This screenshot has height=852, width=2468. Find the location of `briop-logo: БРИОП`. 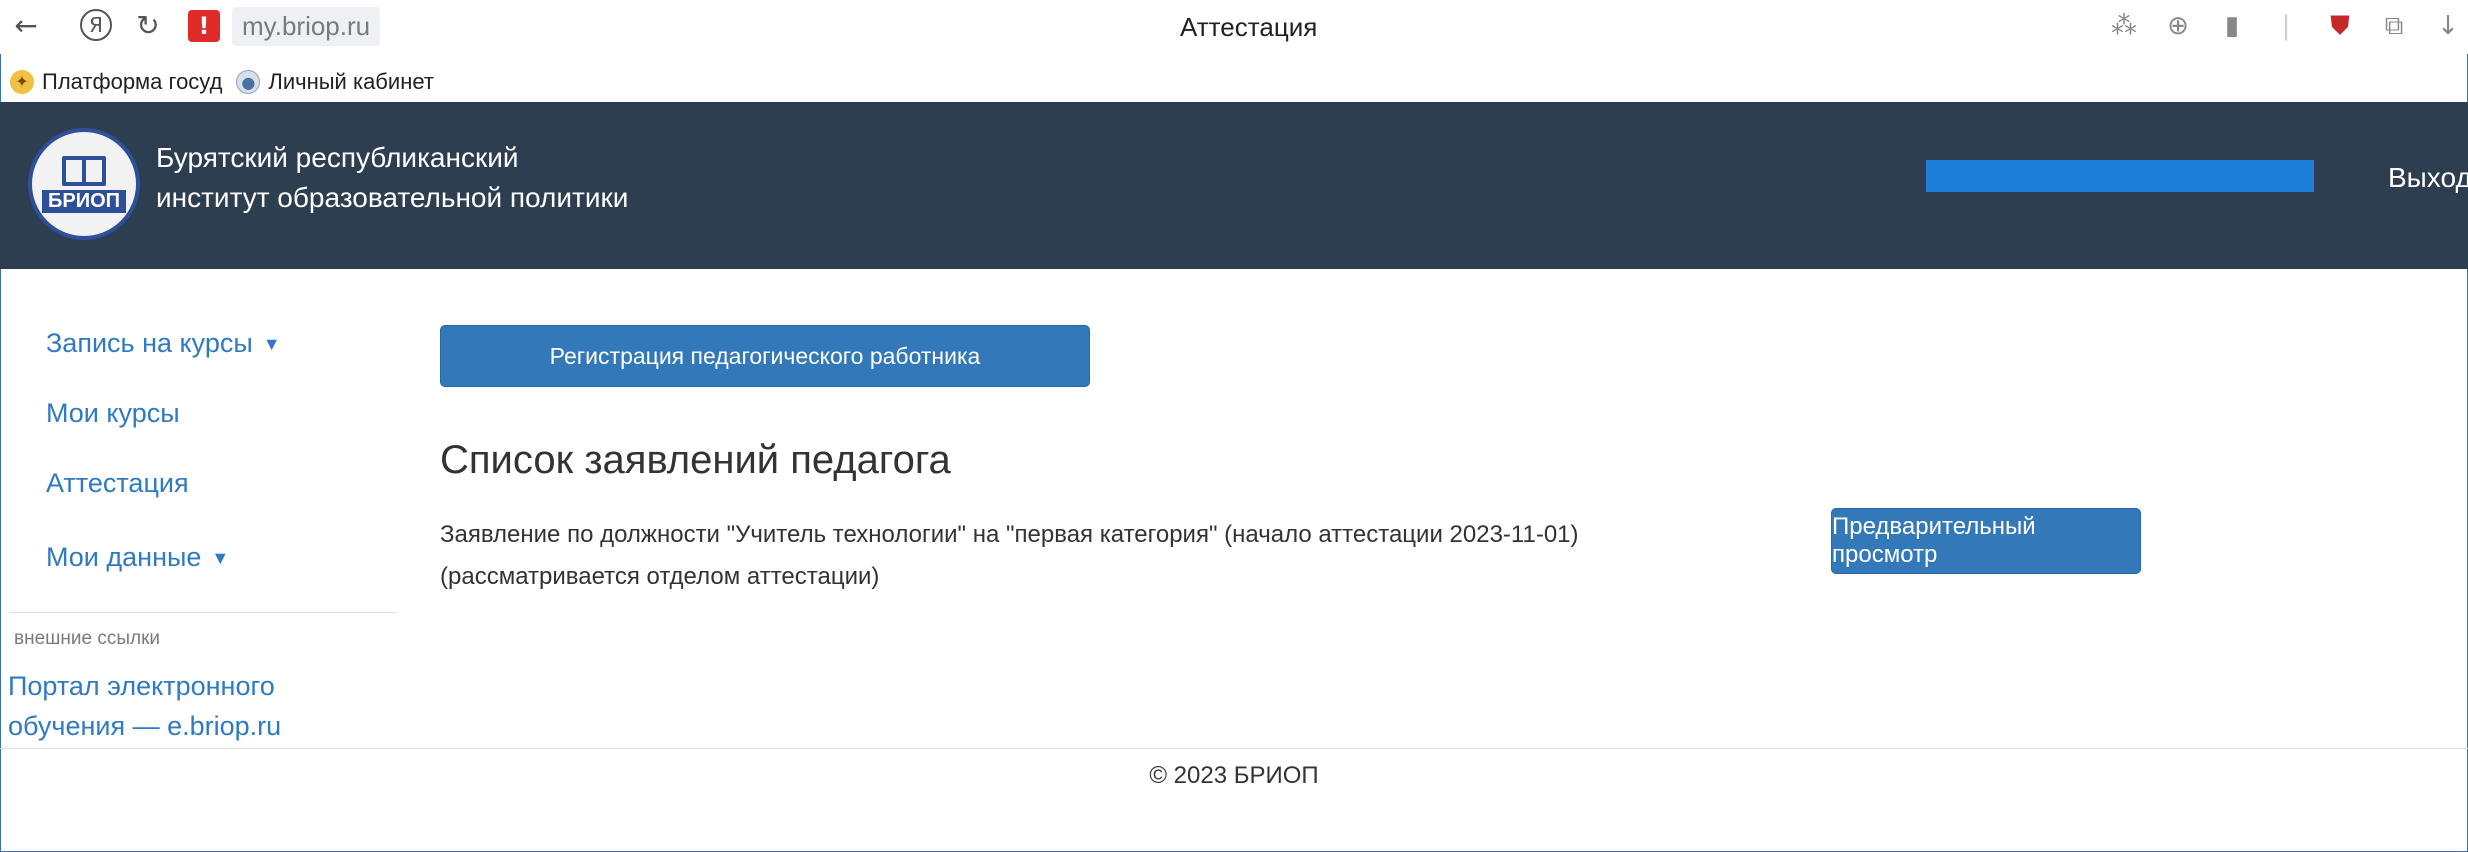

briop-logo: БРИОП is located at coordinates (84, 184).